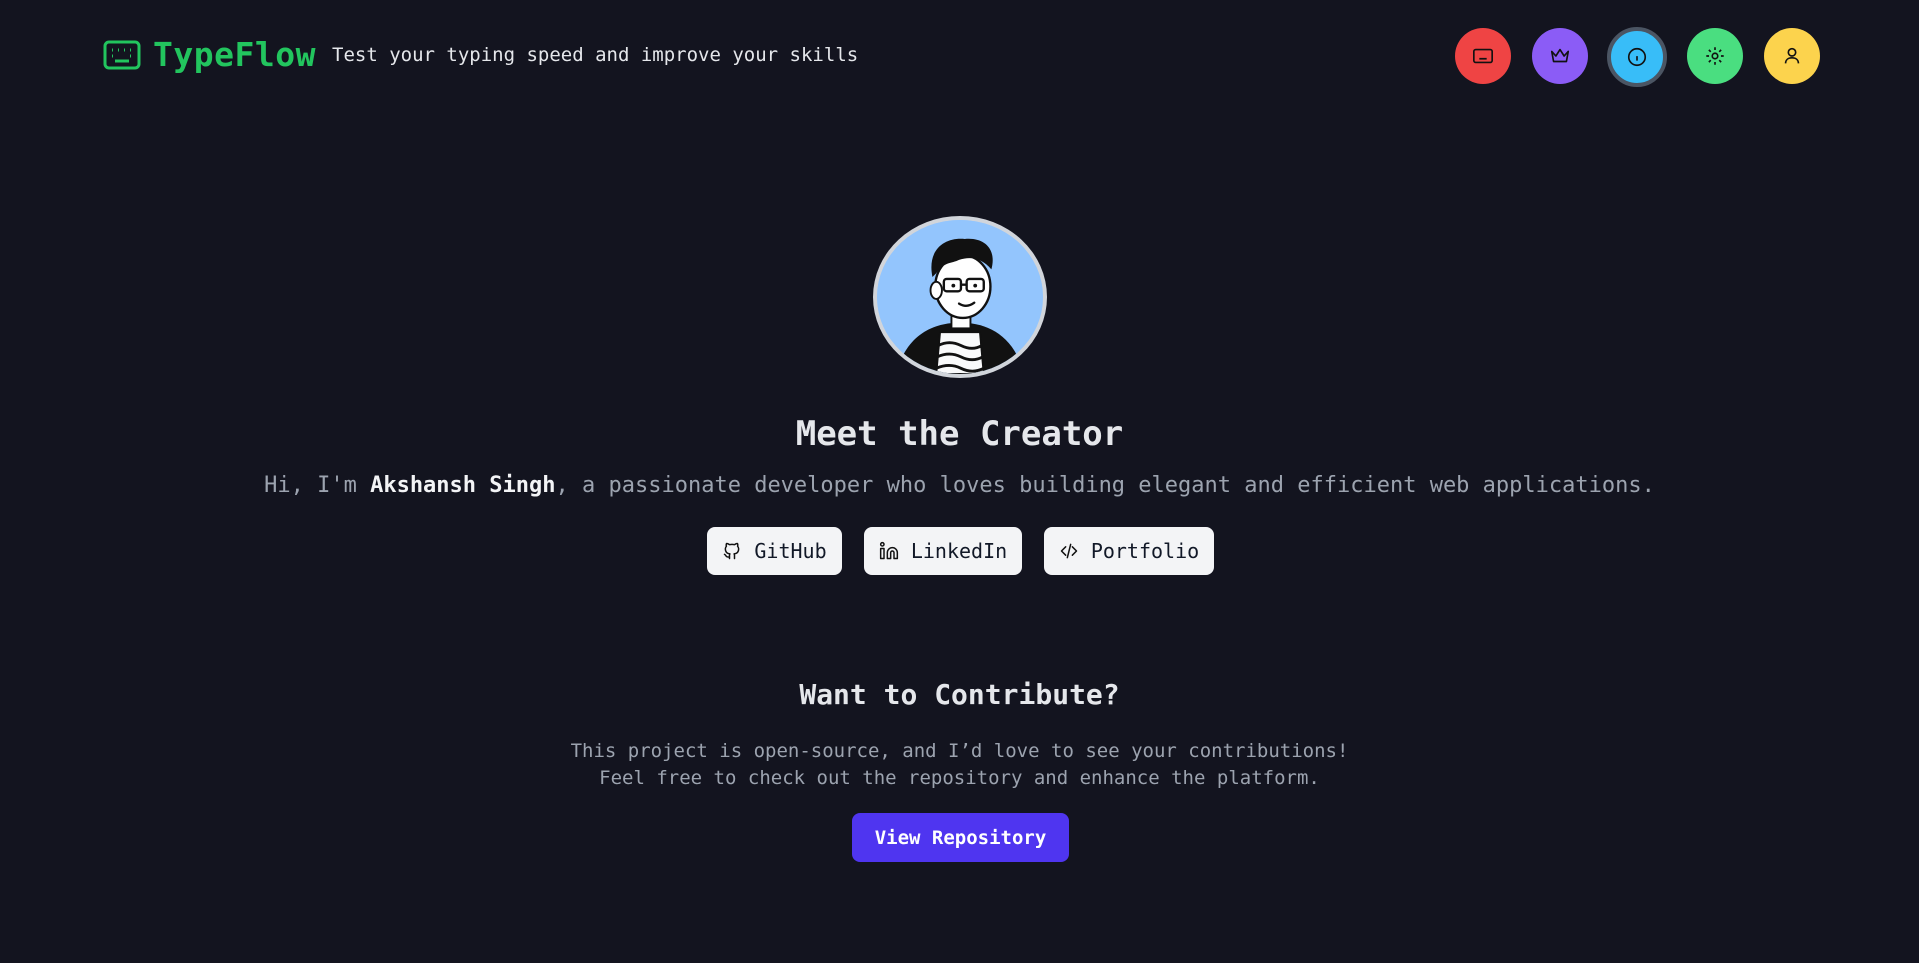 The height and width of the screenshot is (963, 1919). What do you see at coordinates (959, 434) in the screenshot?
I see `meet-creator-heading: Meet the Creator` at bounding box center [959, 434].